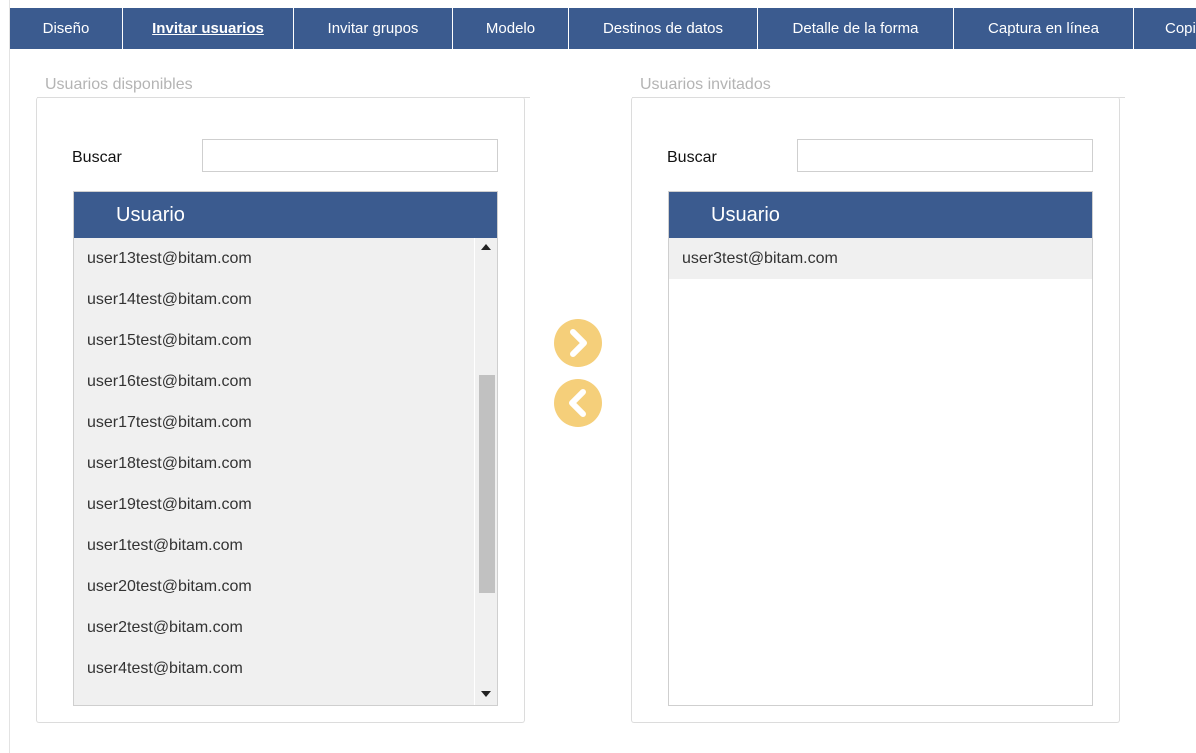 The height and width of the screenshot is (753, 1196). Describe the element at coordinates (274, 668) in the screenshot. I see `list-item: user4test@bitam.com` at that location.